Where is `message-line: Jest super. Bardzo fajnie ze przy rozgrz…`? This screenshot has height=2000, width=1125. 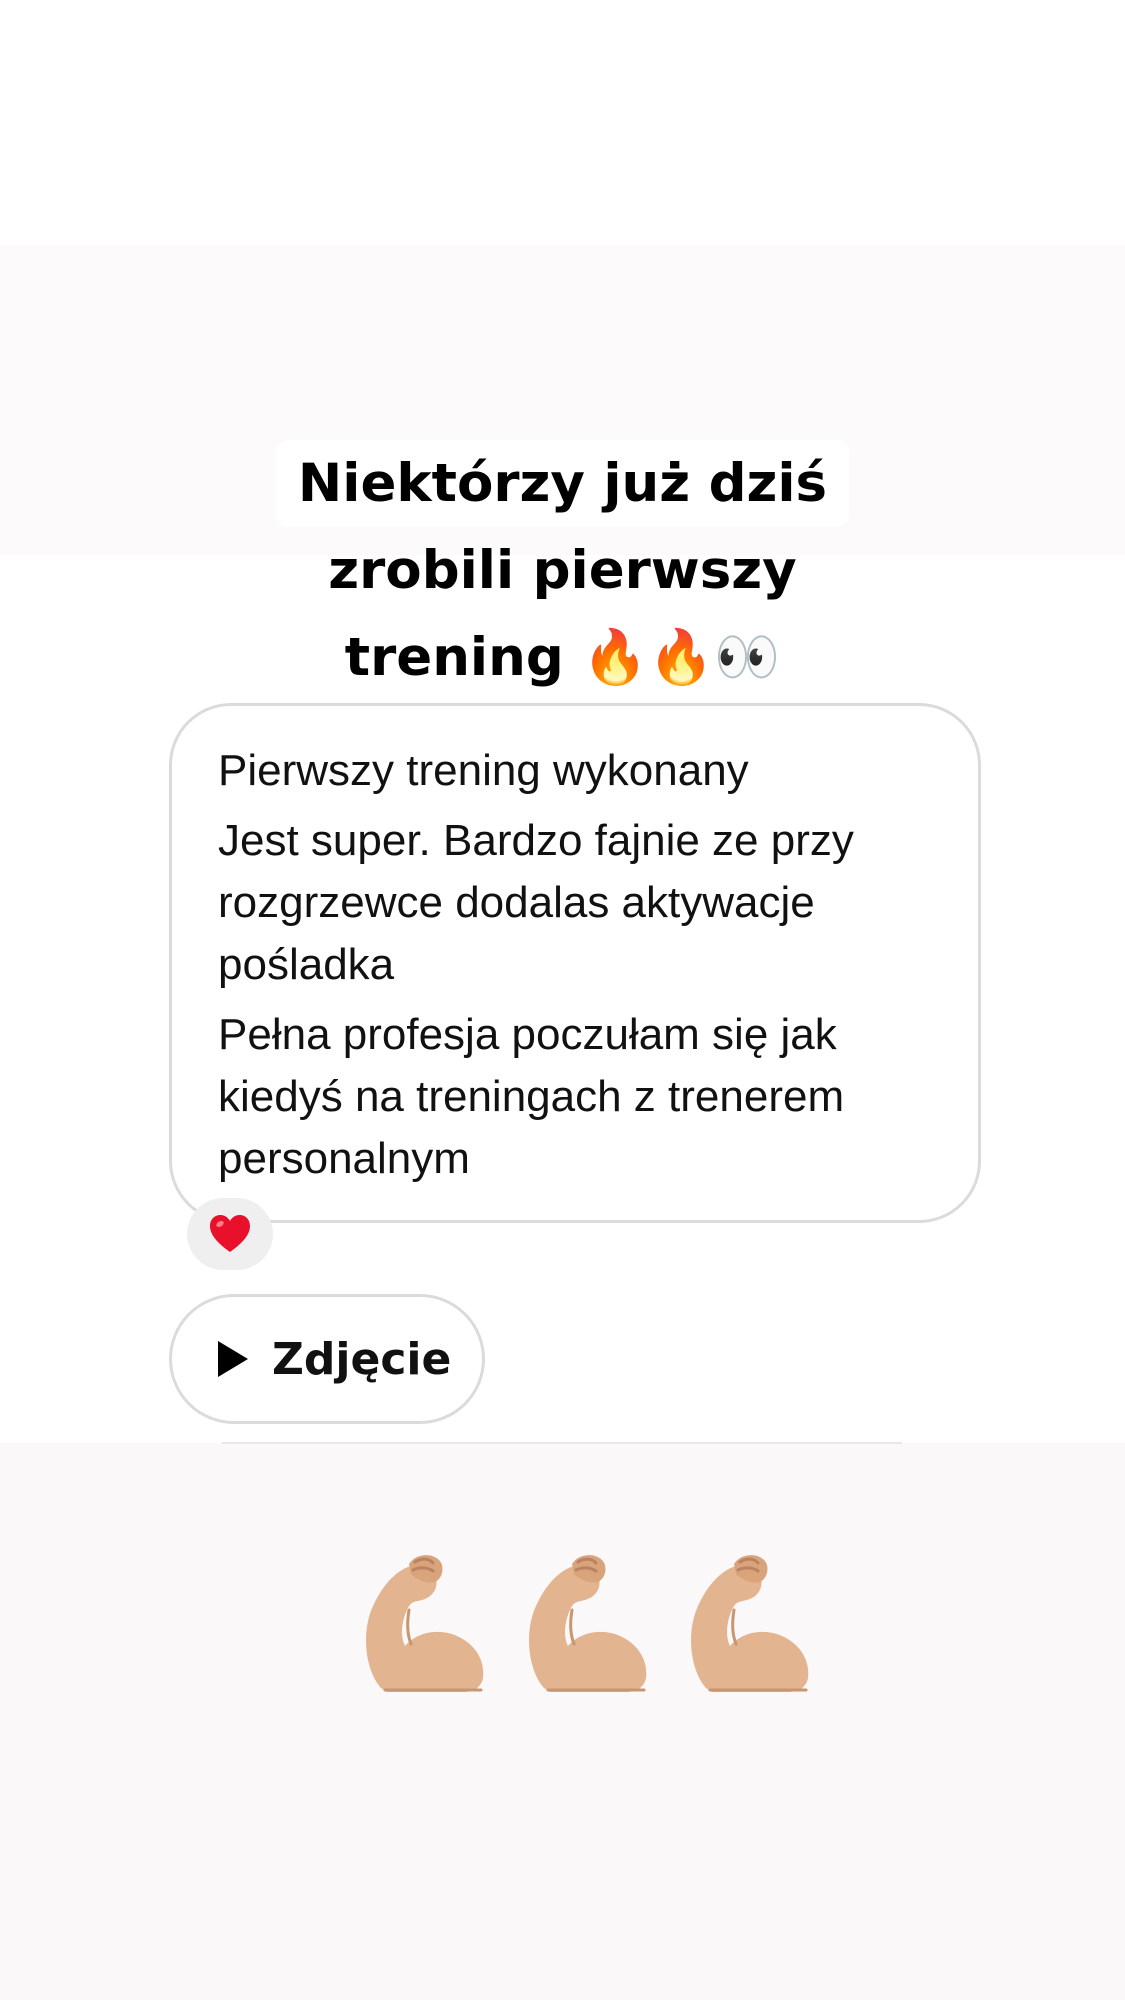 message-line: Jest super. Bardzo fajnie ze przy rozgrz… is located at coordinates (536, 902).